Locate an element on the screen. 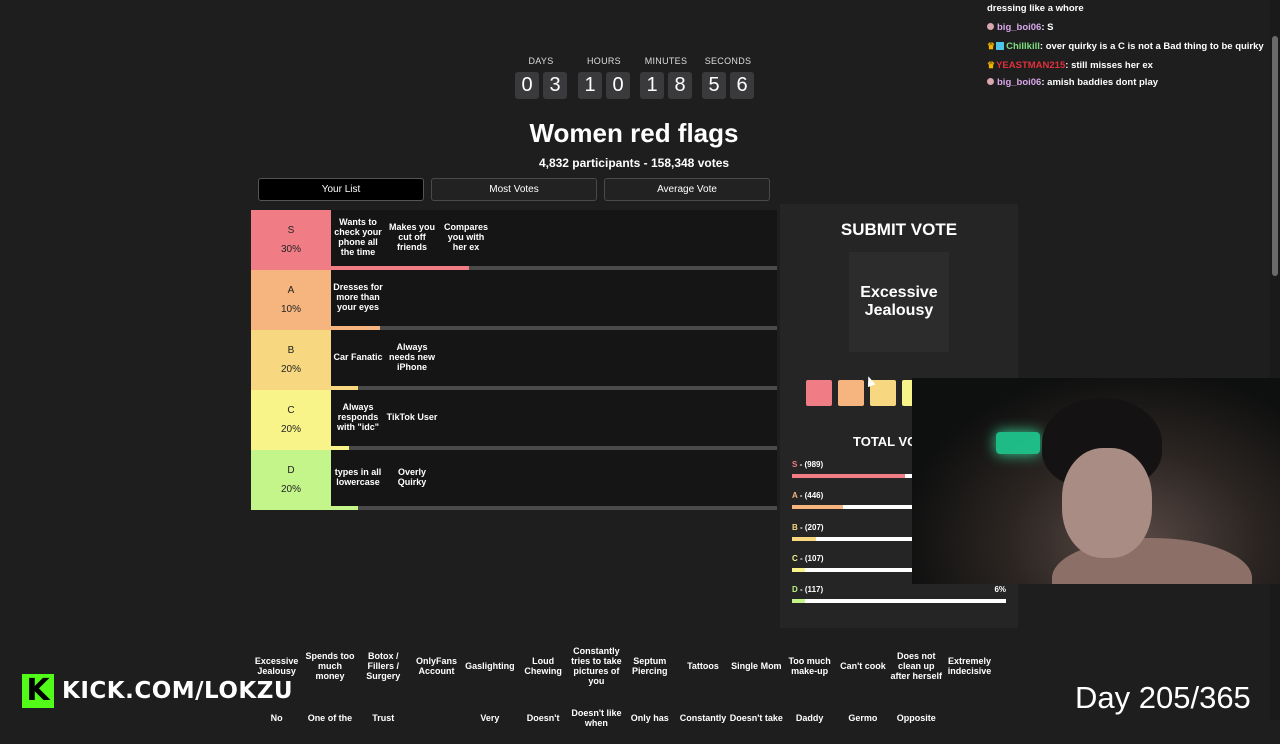 The width and height of the screenshot is (1280, 744). tier-item: Wants to check your phone all the time is located at coordinates (358, 238).